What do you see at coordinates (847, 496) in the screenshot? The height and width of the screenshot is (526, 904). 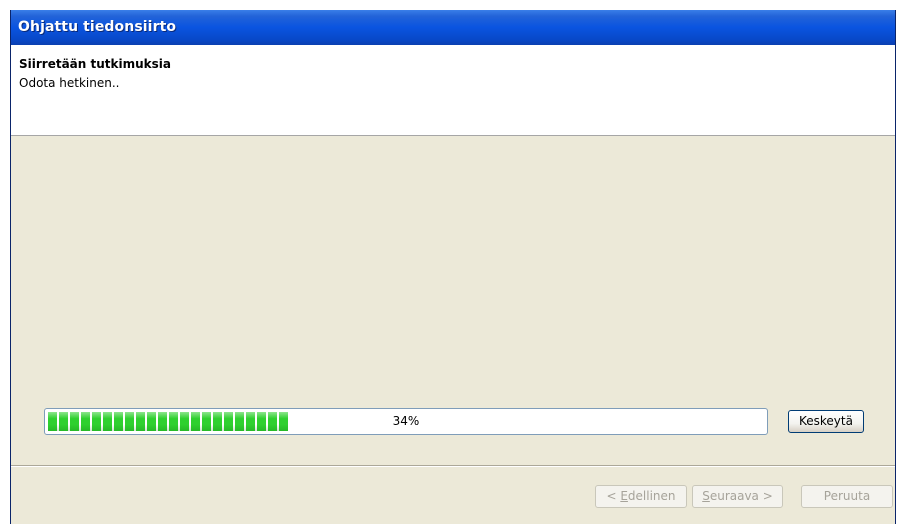 I see `cancel-button: Peruuta` at bounding box center [847, 496].